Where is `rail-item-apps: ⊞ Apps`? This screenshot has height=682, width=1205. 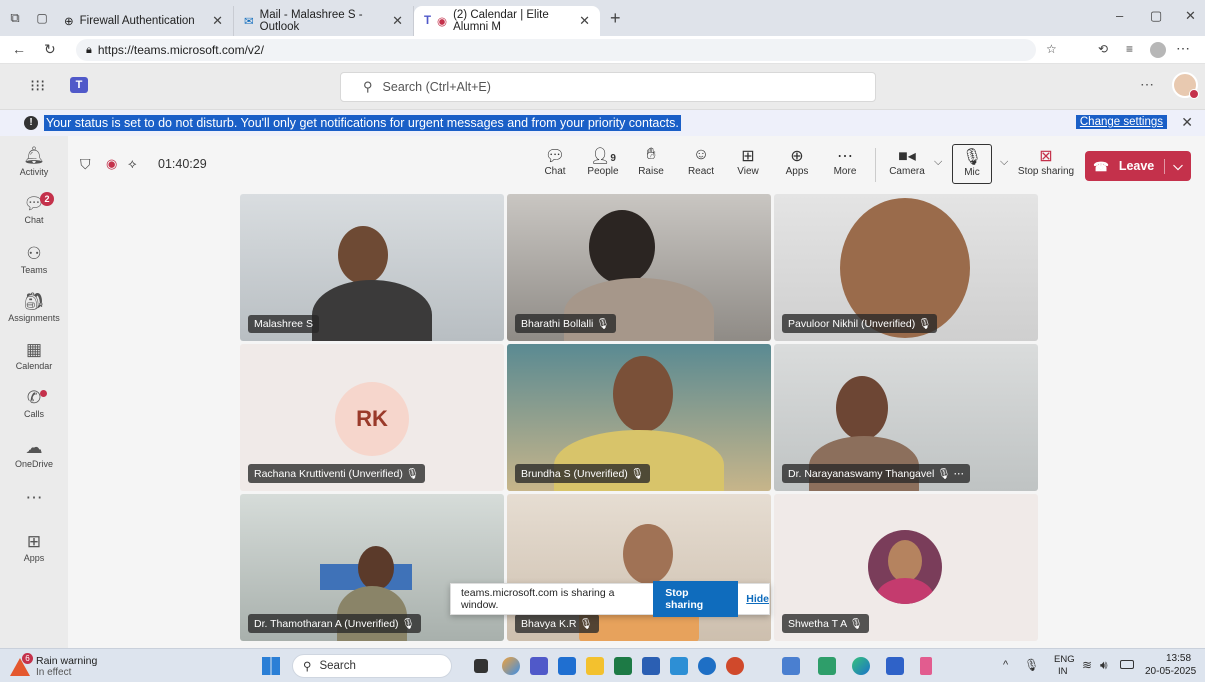
rail-item-apps: ⊞ Apps is located at coordinates (34, 547).